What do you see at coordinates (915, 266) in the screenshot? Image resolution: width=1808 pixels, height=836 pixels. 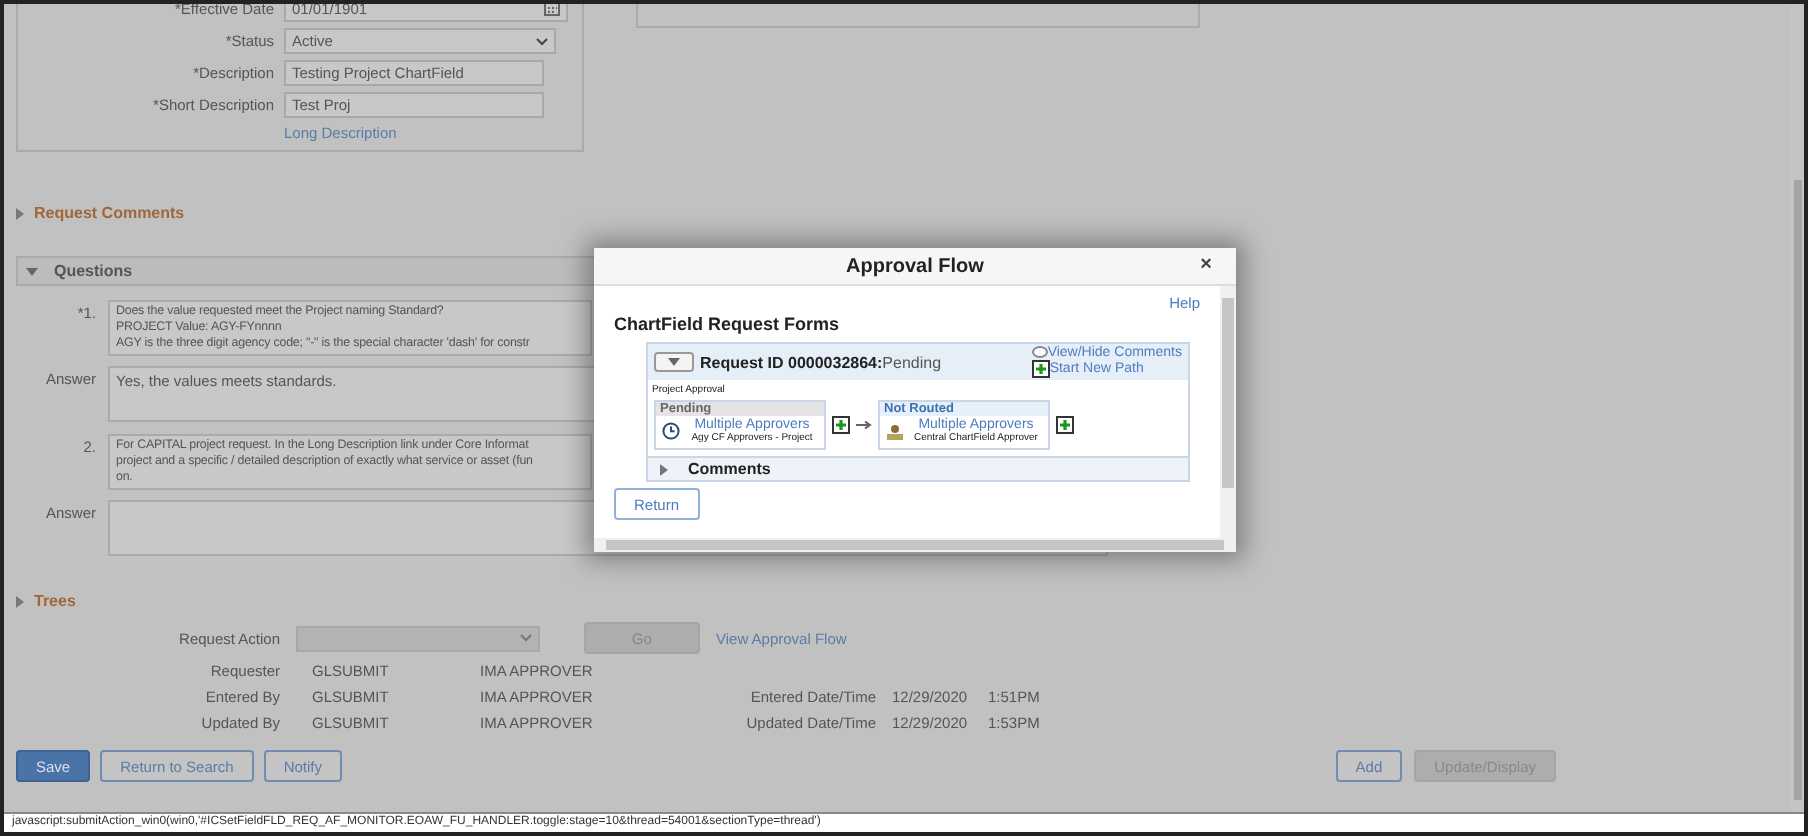 I see `dialog-title: Approval Flow` at bounding box center [915, 266].